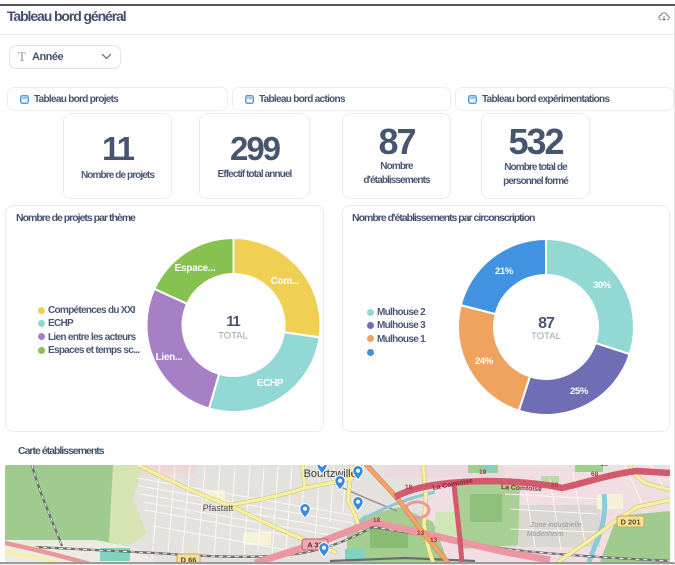 The image size is (675, 565). What do you see at coordinates (483, 472) in the screenshot?
I see `svg-text: 19` at bounding box center [483, 472].